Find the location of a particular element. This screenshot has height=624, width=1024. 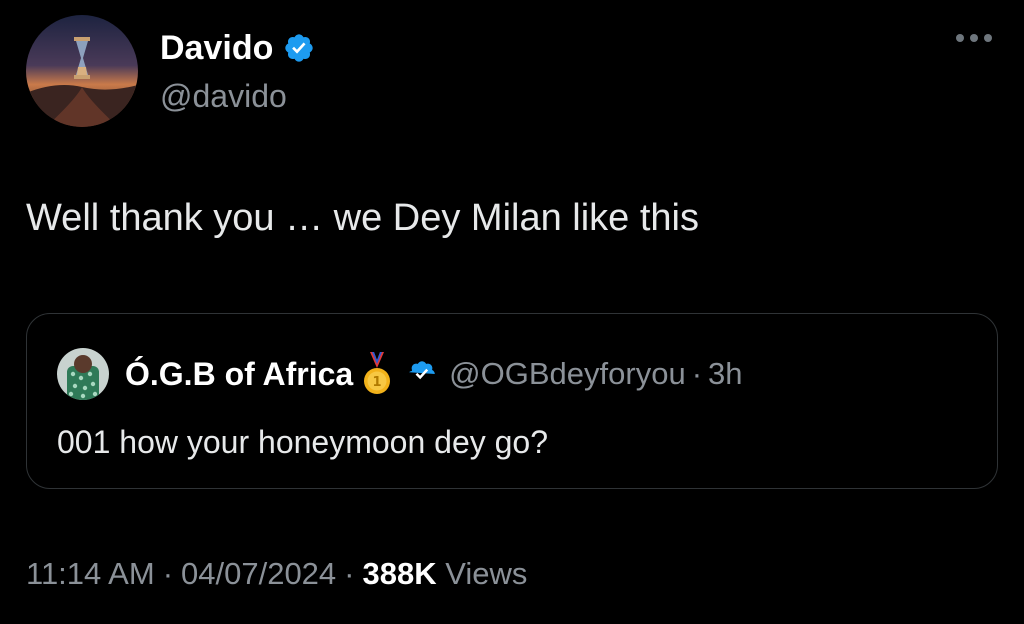

tweet-time: 11:14 AM is located at coordinates (90, 573).